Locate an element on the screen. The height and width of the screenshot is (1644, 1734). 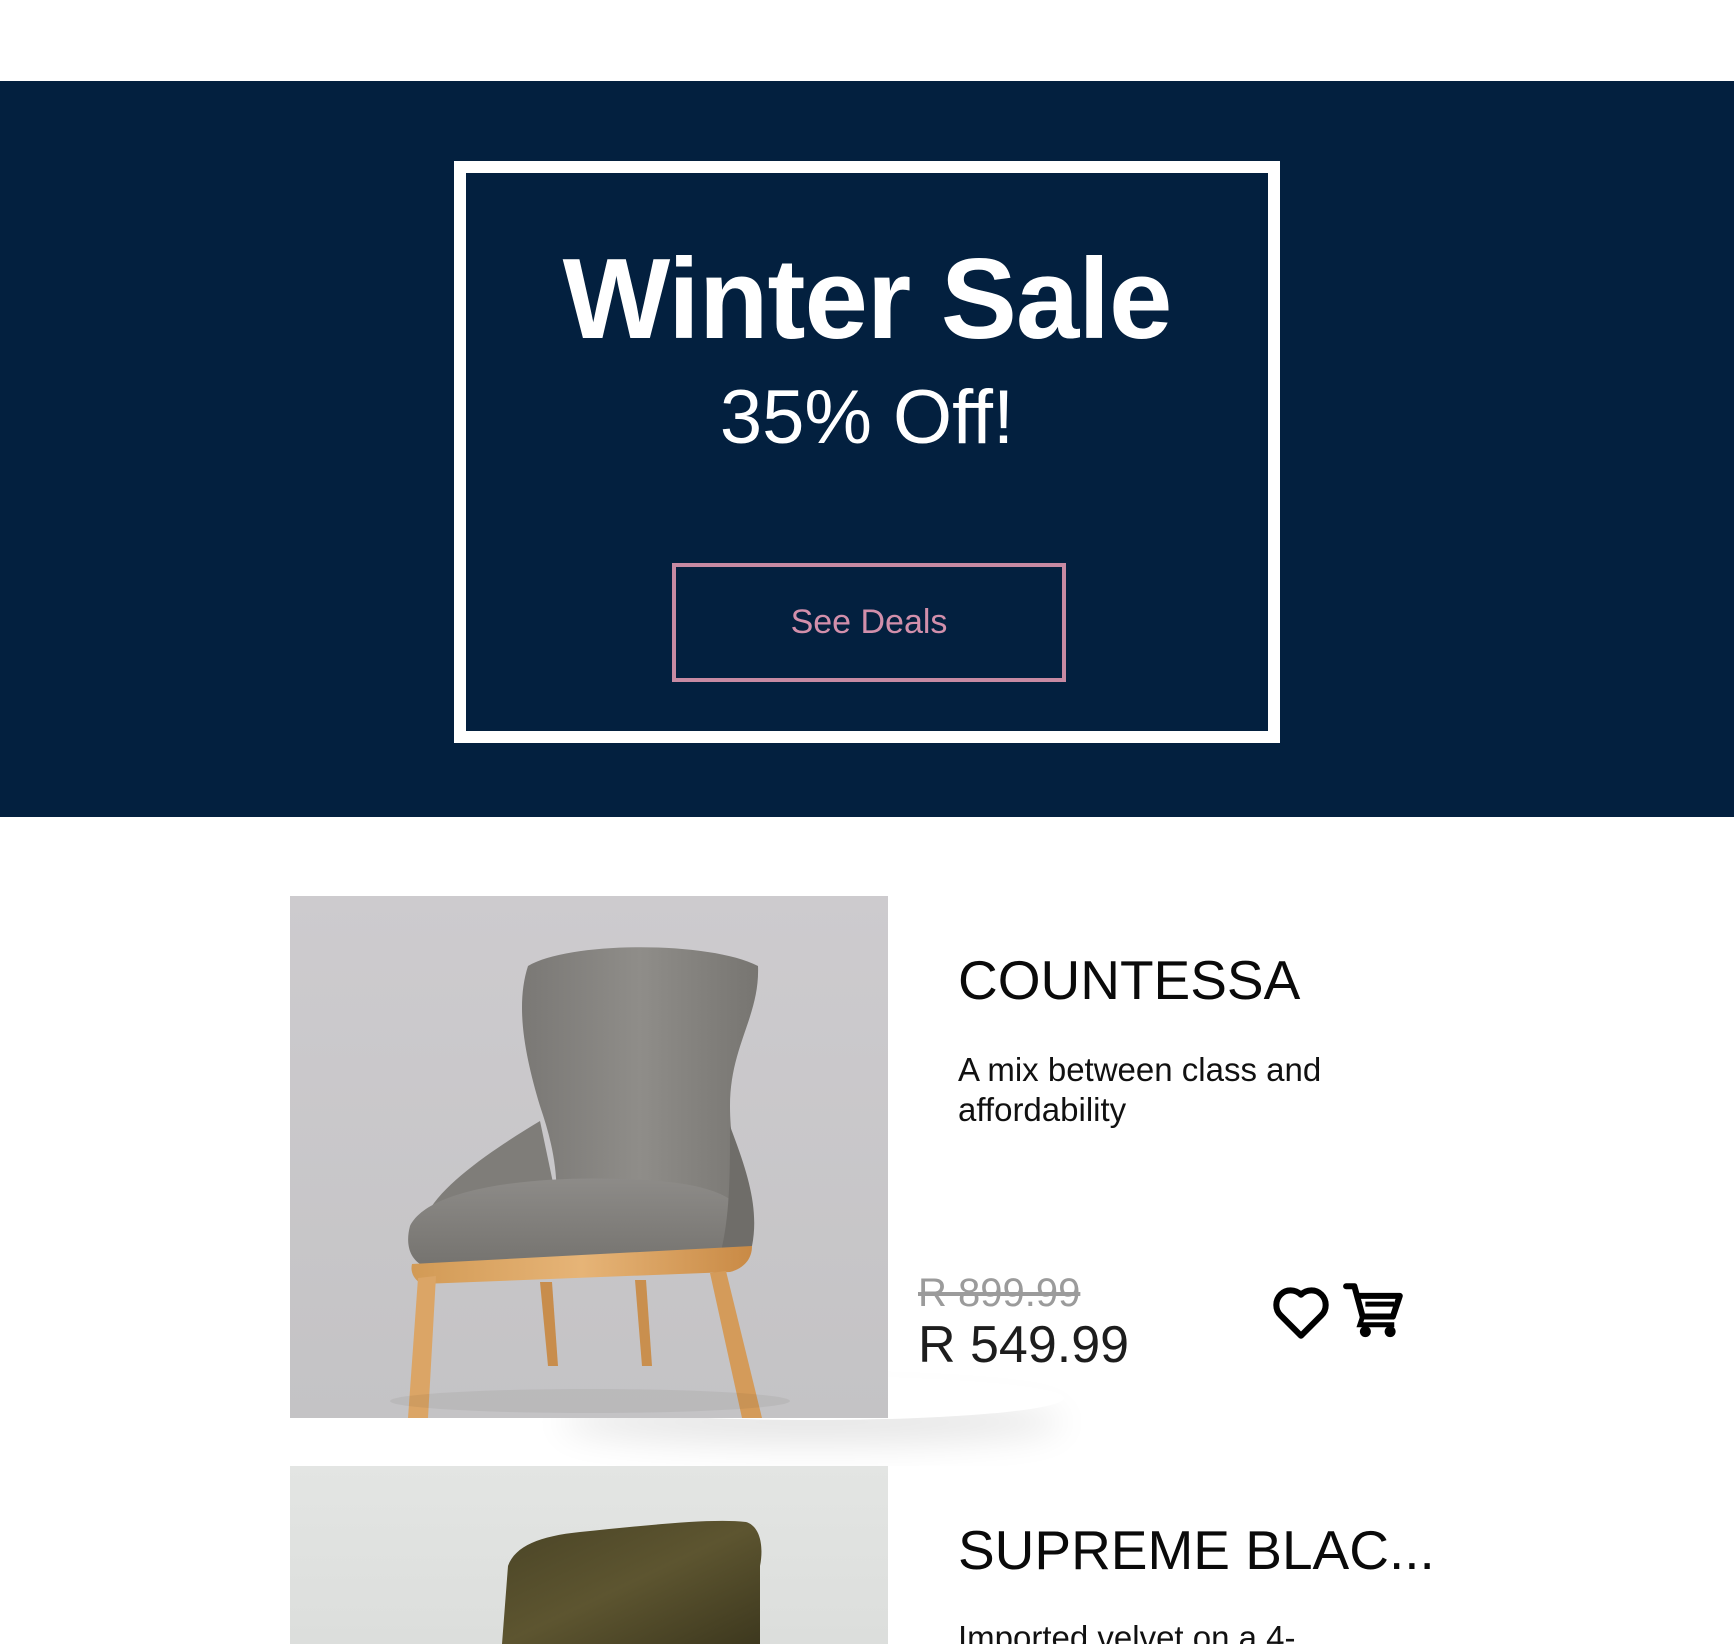
sale-price: R 549.99 is located at coordinates (1024, 1345).